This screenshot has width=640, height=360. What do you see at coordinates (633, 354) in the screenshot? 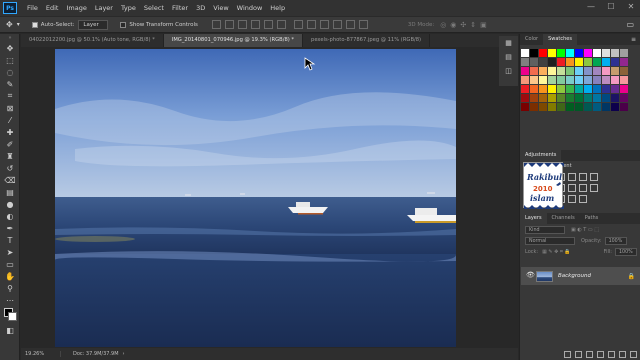
I see `delete-layer-icon` at bounding box center [633, 354].